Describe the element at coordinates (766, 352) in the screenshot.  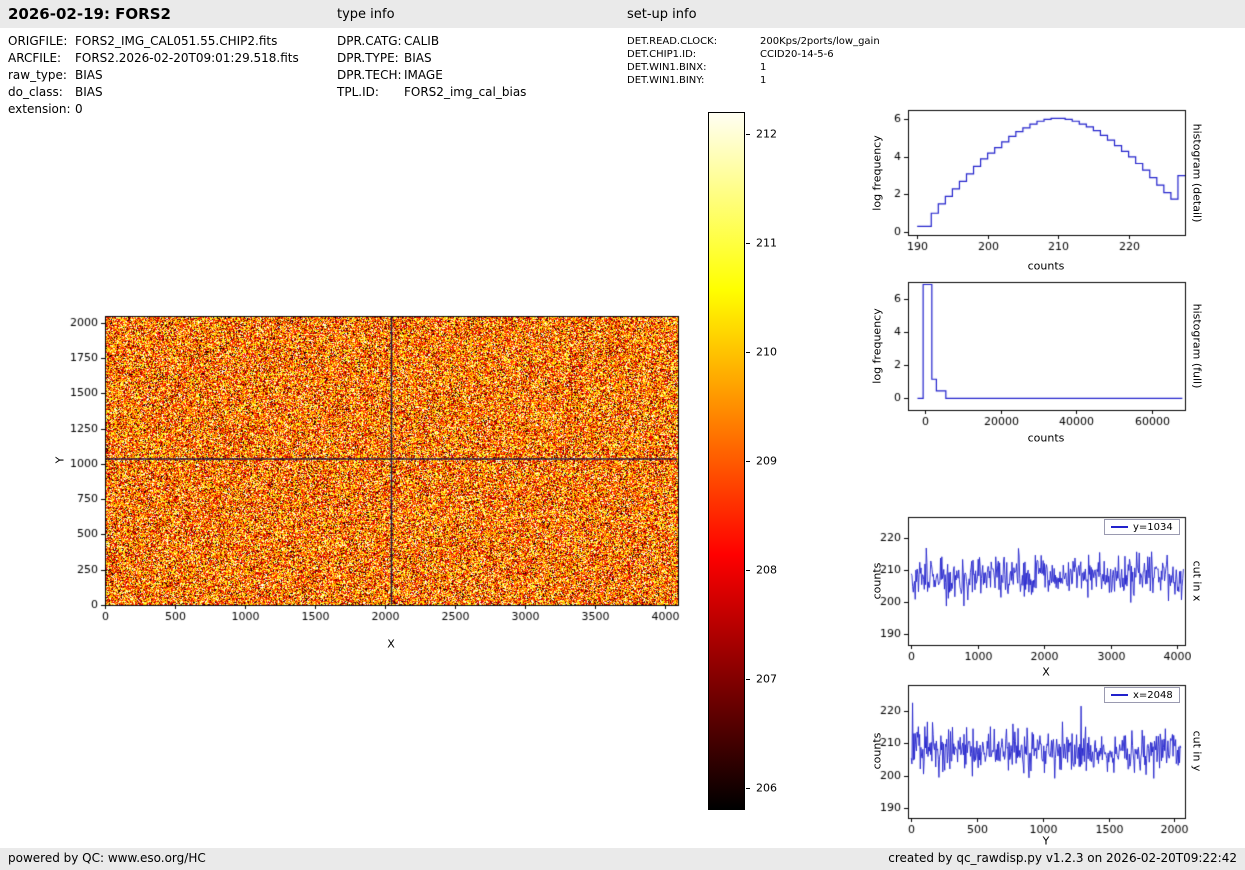
I see `colorbar-tick-label: 210` at that location.